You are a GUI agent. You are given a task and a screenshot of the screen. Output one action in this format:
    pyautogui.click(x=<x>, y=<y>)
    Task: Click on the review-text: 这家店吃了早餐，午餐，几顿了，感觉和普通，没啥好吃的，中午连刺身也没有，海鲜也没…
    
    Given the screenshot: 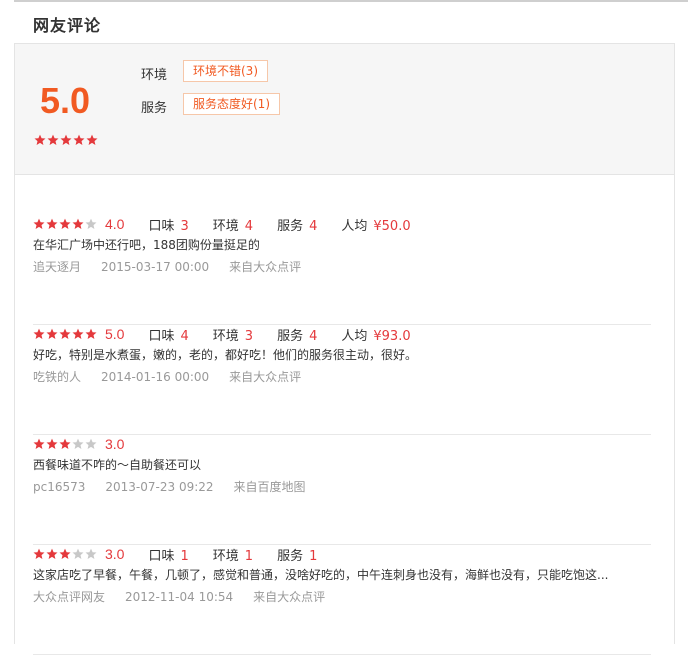 What is the action you would take?
    pyautogui.click(x=321, y=575)
    